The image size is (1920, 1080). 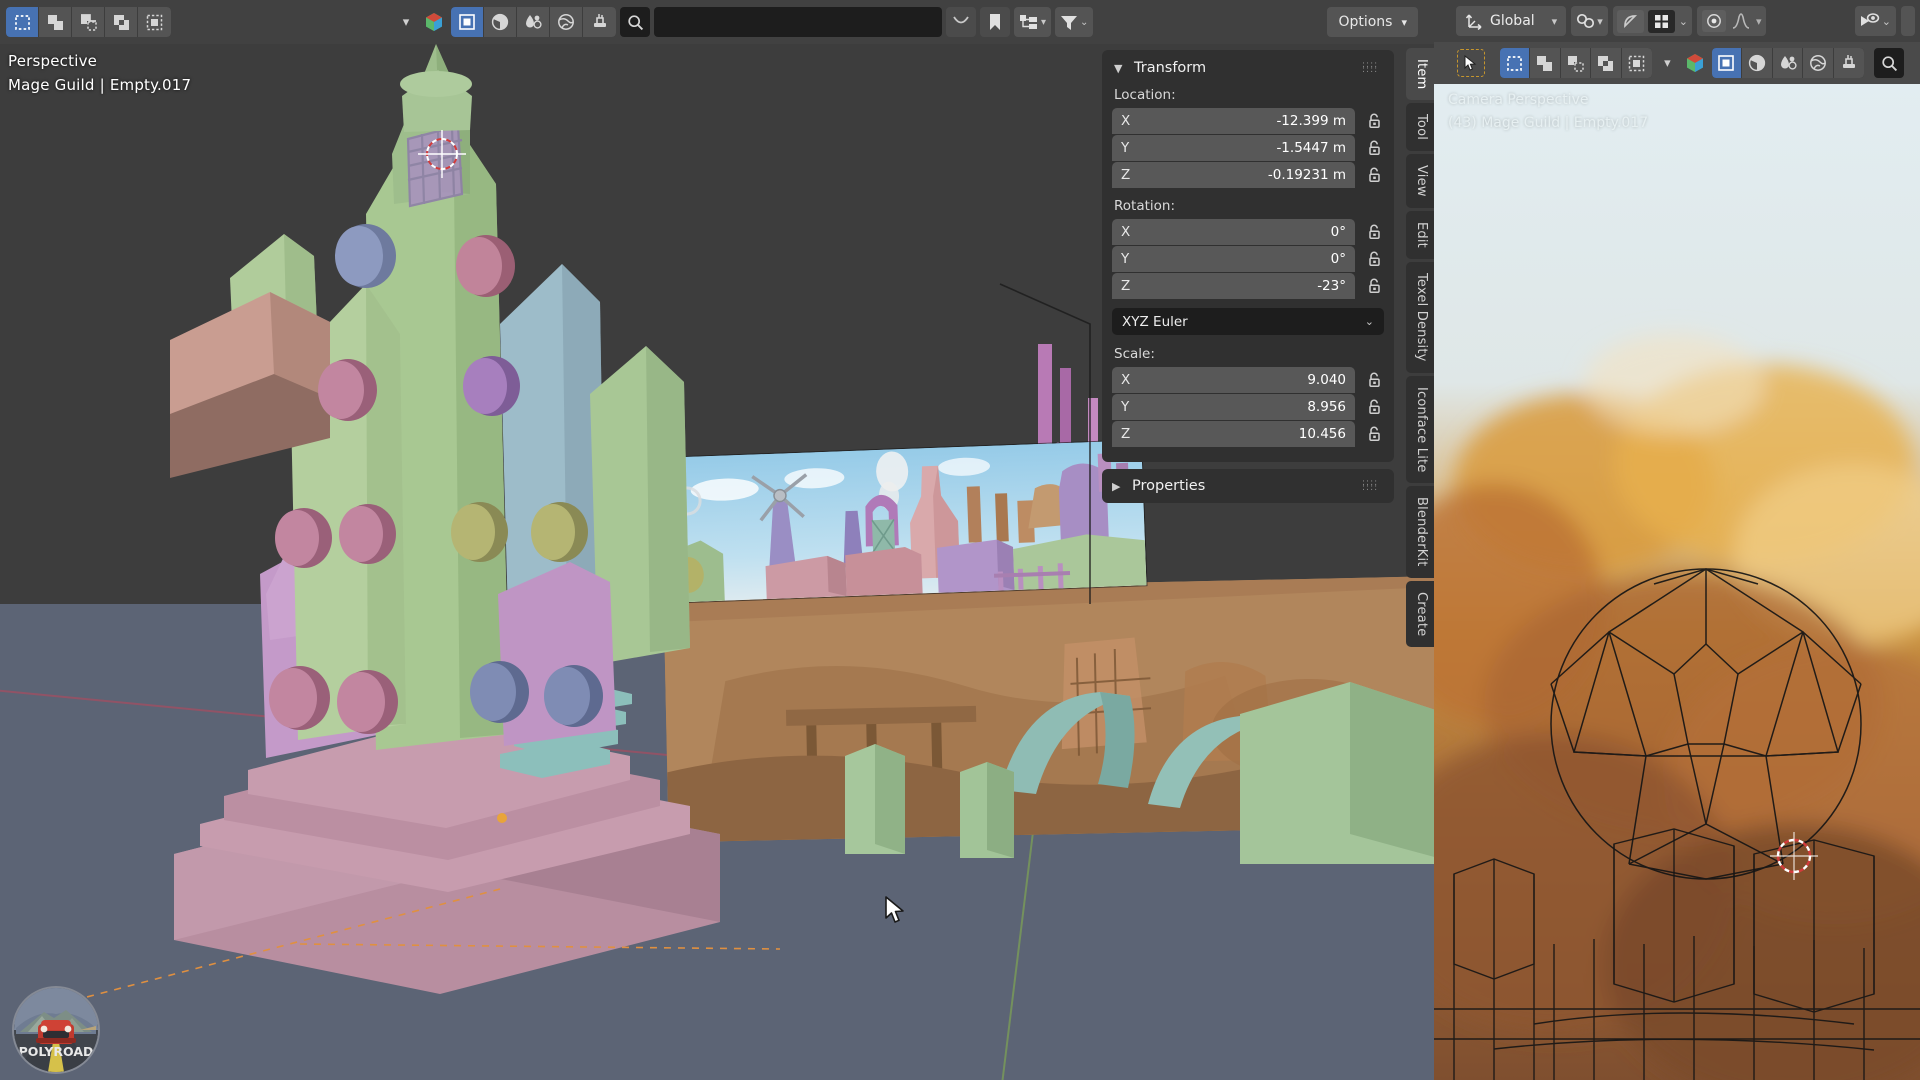 I want to click on location-y-field: Y -1.5447 m, so click(x=1233, y=148).